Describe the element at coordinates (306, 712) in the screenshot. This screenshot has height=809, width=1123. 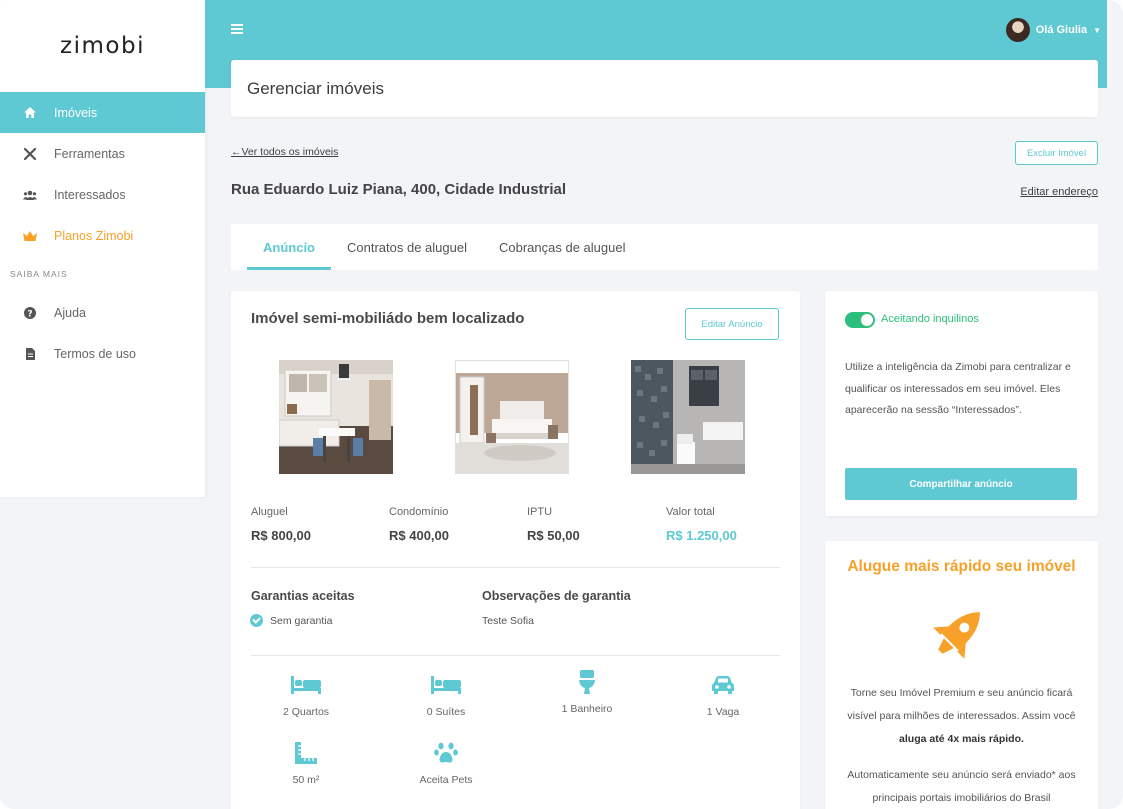
I see `feature-label: 2 Quartos` at that location.